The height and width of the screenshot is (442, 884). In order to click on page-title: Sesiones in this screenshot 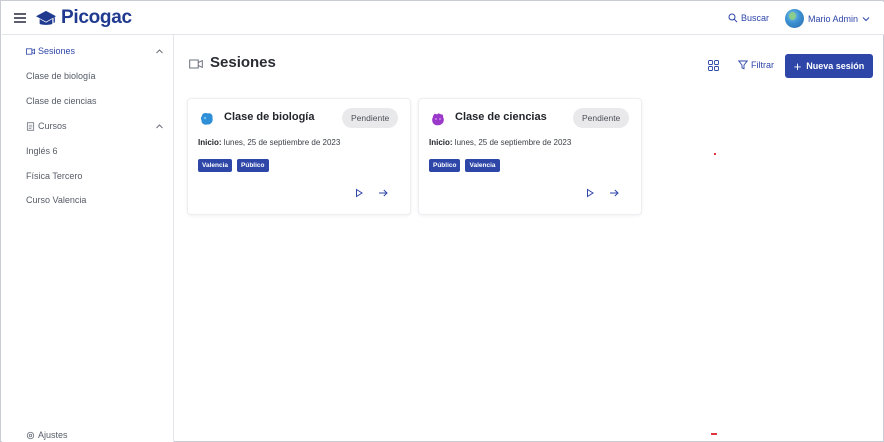, I will do `click(243, 62)`.